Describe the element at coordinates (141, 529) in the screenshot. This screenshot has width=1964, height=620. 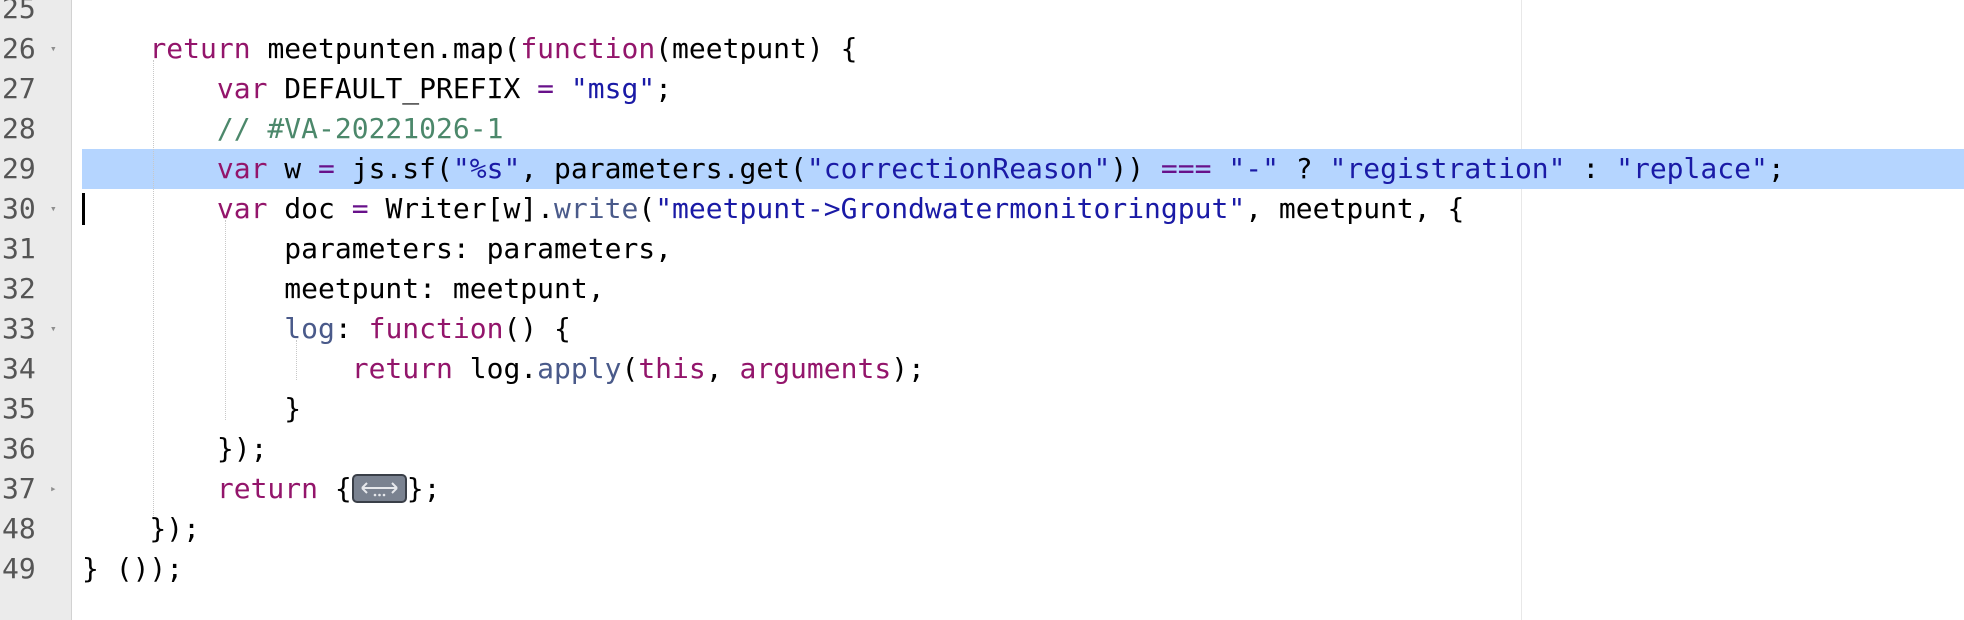
I see `code-line-48: });` at that location.